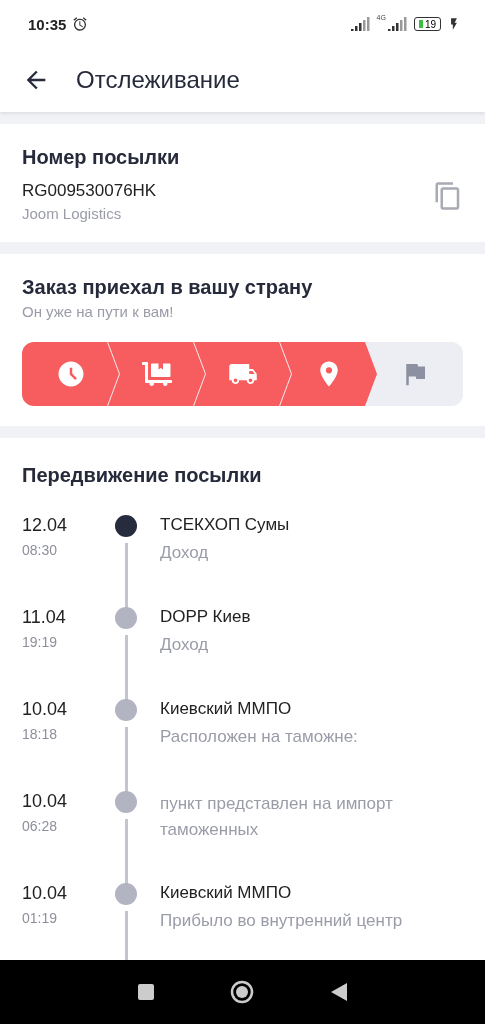 This screenshot has height=1024, width=485. What do you see at coordinates (40, 826) in the screenshot?
I see `event-time: 06:28` at bounding box center [40, 826].